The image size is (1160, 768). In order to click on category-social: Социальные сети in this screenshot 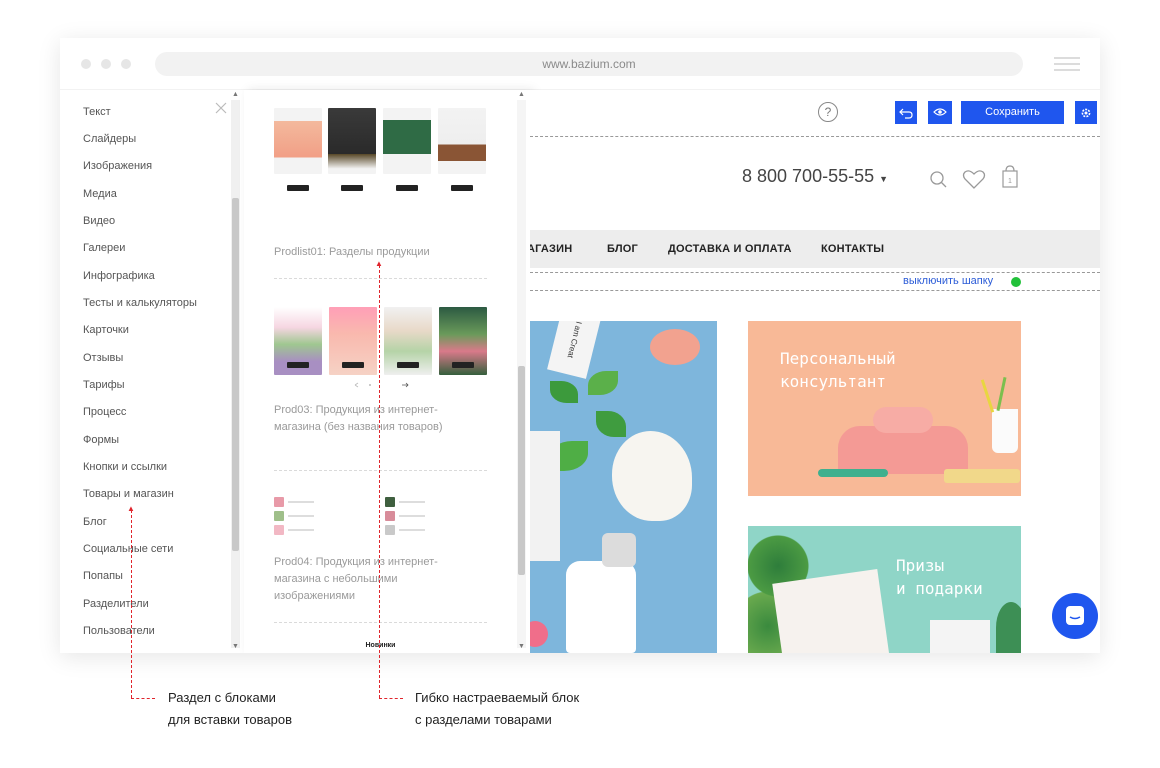, I will do `click(128, 549)`.